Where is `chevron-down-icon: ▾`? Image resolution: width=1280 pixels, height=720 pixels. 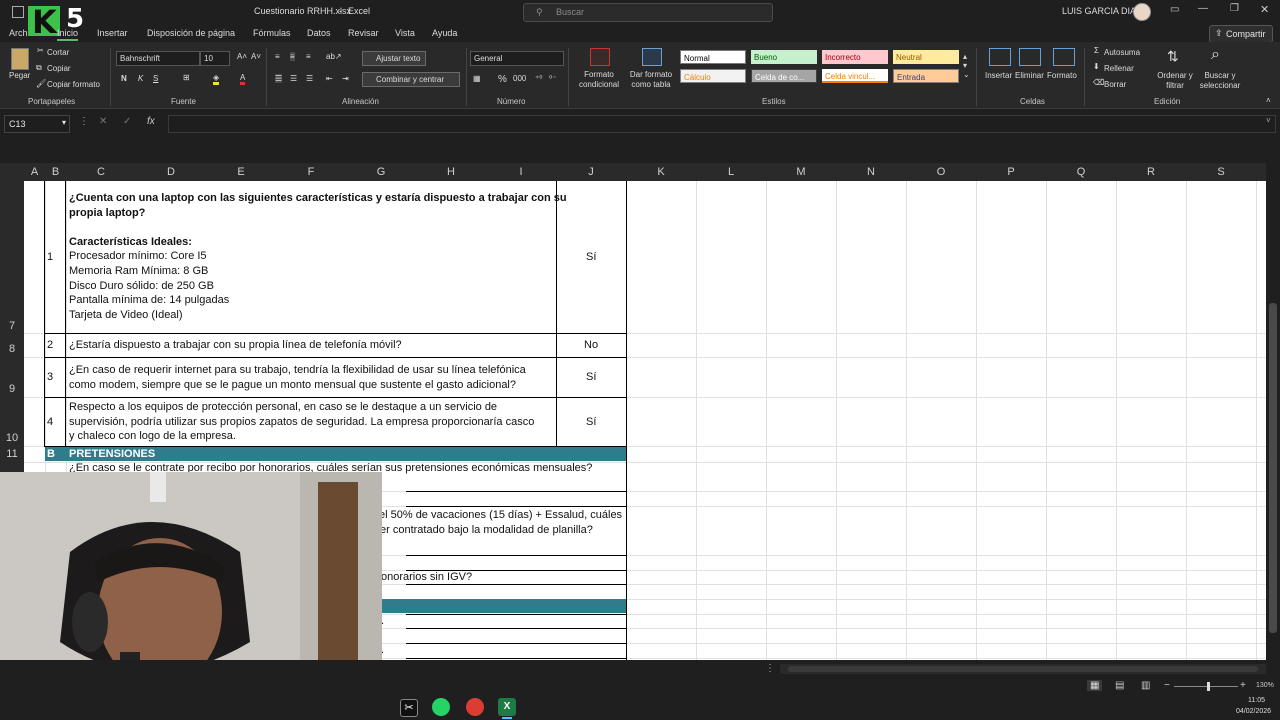 chevron-down-icon: ▾ is located at coordinates (64, 122).